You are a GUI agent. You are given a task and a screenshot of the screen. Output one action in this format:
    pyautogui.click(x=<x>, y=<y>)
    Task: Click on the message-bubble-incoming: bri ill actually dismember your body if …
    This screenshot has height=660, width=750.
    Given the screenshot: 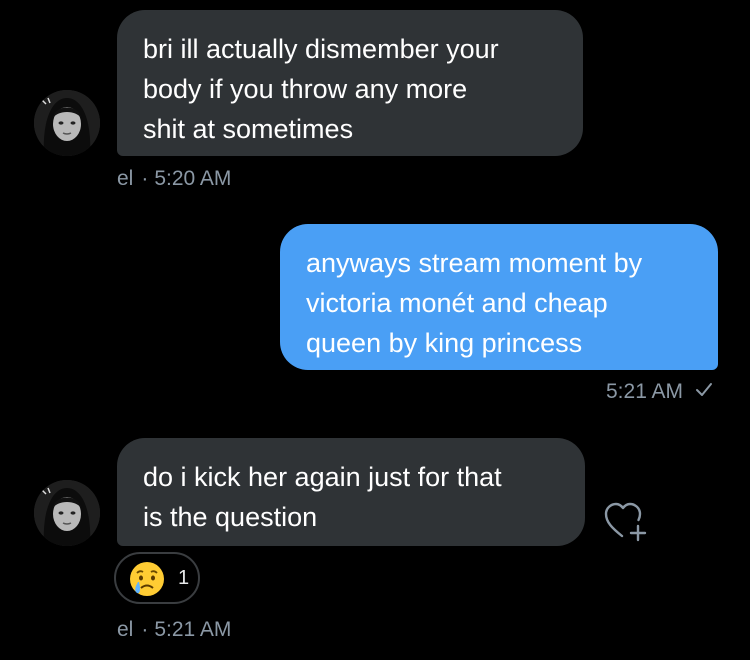 What is the action you would take?
    pyautogui.click(x=350, y=83)
    